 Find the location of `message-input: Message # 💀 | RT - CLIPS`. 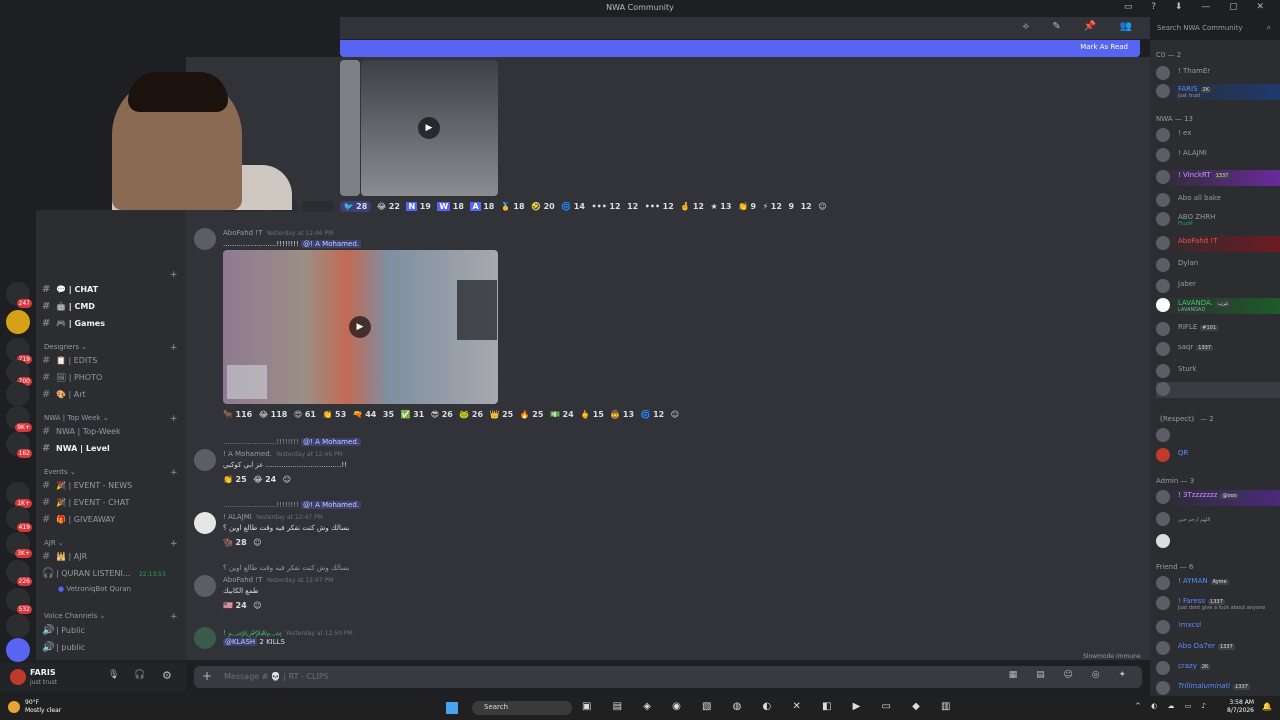

message-input: Message # 💀 | RT - CLIPS is located at coordinates (276, 676).